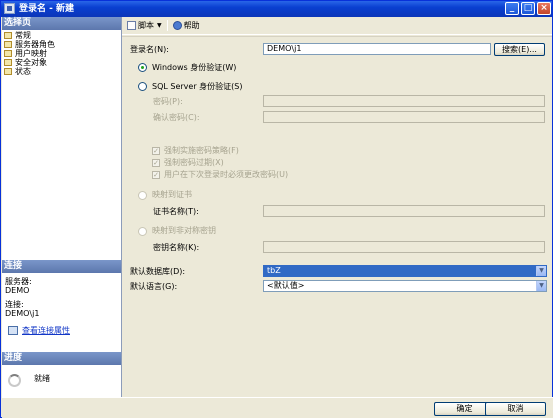 The image size is (553, 418). Describe the element at coordinates (156, 175) in the screenshot. I see `must-change-checkbox: ✓` at that location.